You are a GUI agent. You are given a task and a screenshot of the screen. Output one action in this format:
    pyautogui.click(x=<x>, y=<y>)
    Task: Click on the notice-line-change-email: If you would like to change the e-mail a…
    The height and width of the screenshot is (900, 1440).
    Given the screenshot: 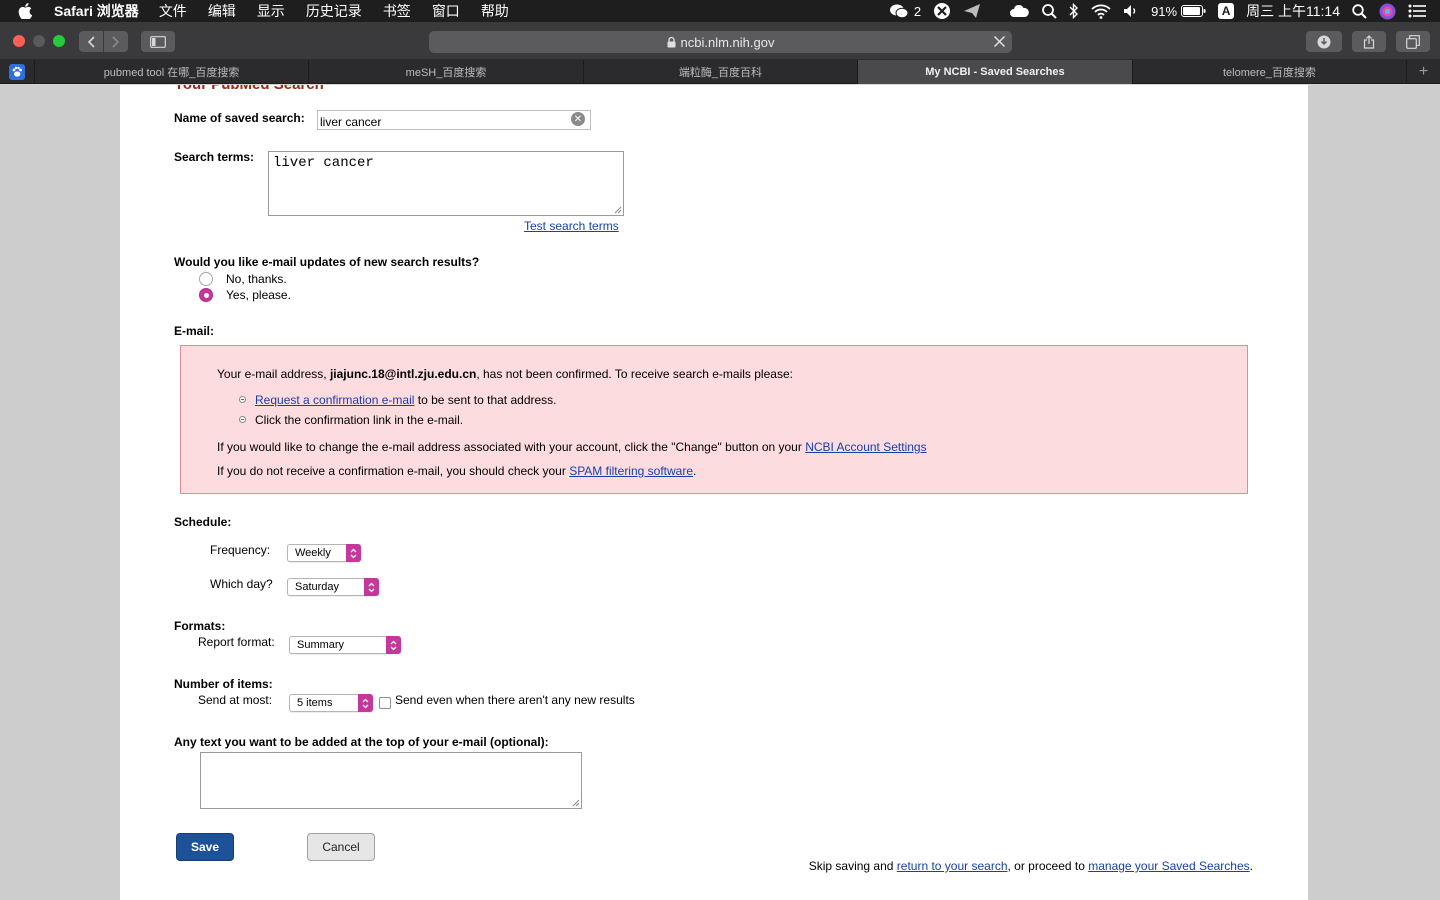 What is the action you would take?
    pyautogui.click(x=572, y=447)
    